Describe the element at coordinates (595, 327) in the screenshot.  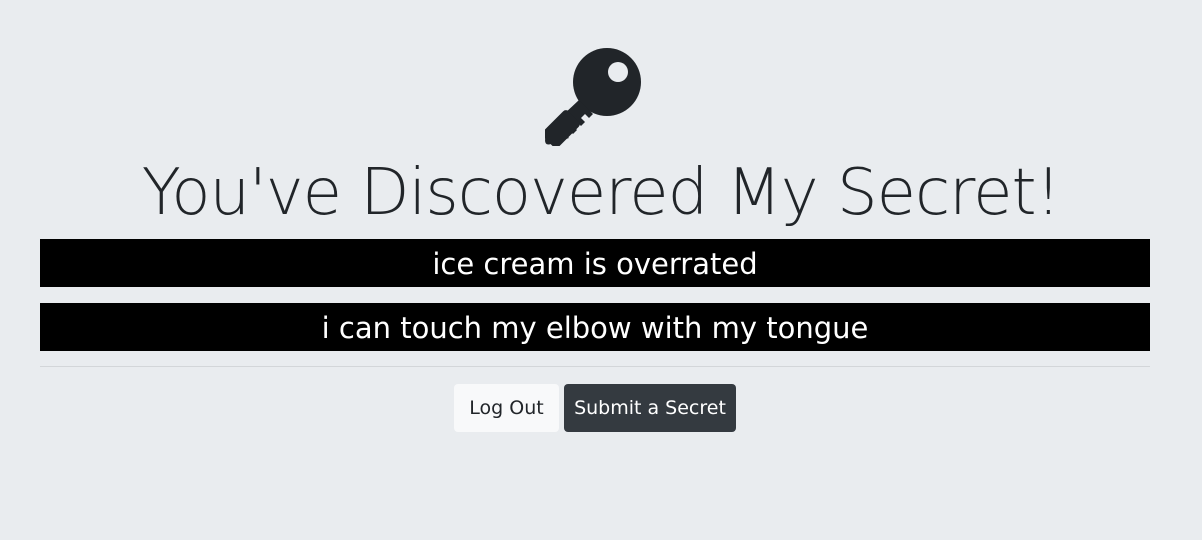
I see `secret-item: i can touch my elbow with my tongue` at that location.